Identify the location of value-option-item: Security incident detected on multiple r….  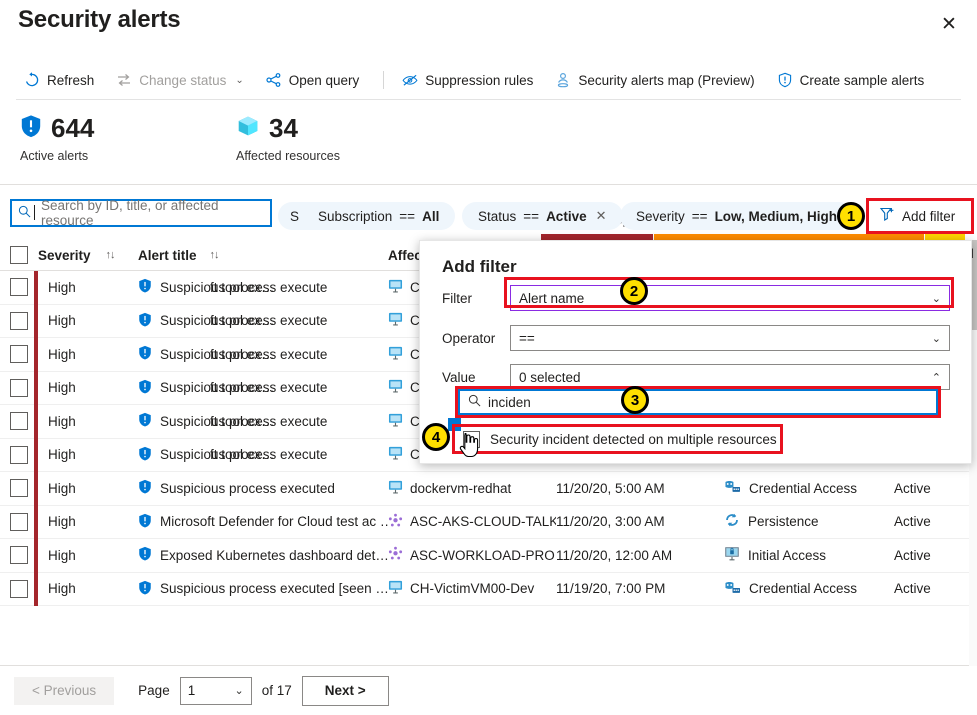
(618, 439).